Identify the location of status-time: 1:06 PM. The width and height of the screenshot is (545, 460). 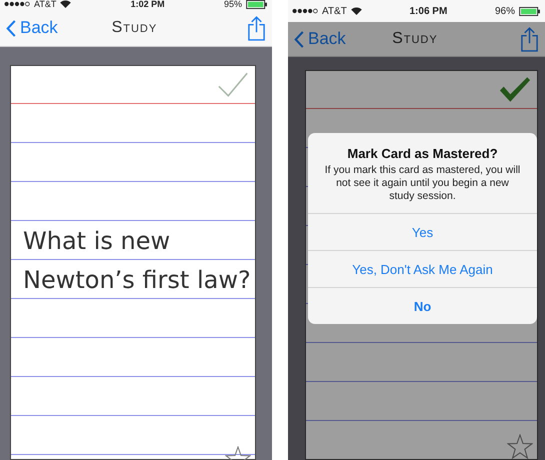
(429, 11).